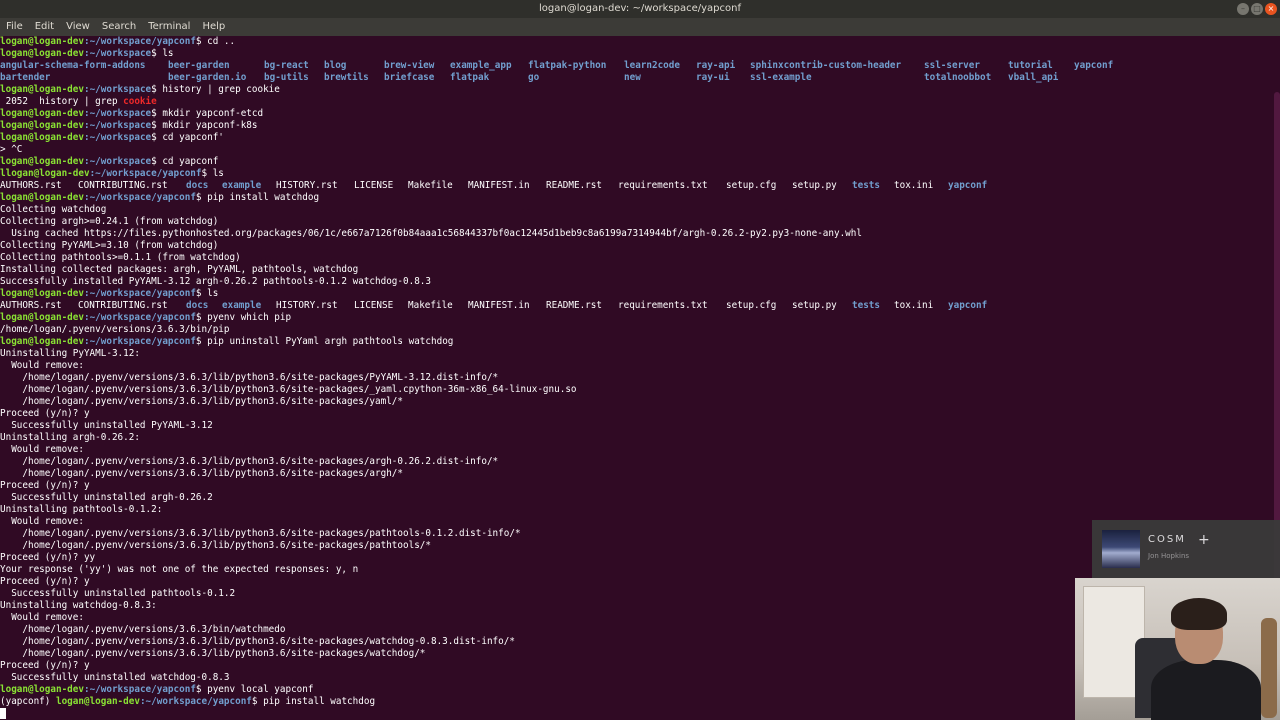 Image resolution: width=1280 pixels, height=720 pixels. I want to click on ls-entry: new, so click(632, 77).